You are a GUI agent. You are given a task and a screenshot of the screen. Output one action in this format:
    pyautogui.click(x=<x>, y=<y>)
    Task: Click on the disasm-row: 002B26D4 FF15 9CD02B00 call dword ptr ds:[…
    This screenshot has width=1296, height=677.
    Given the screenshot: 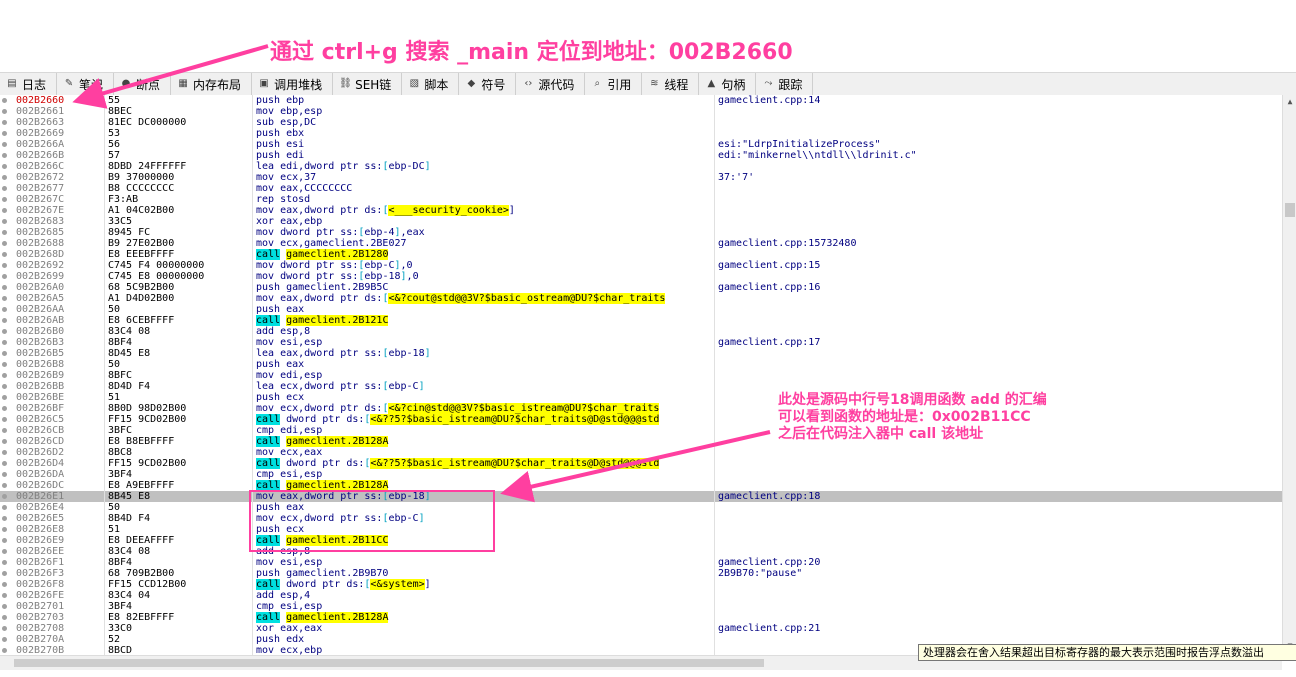 What is the action you would take?
    pyautogui.click(x=641, y=463)
    